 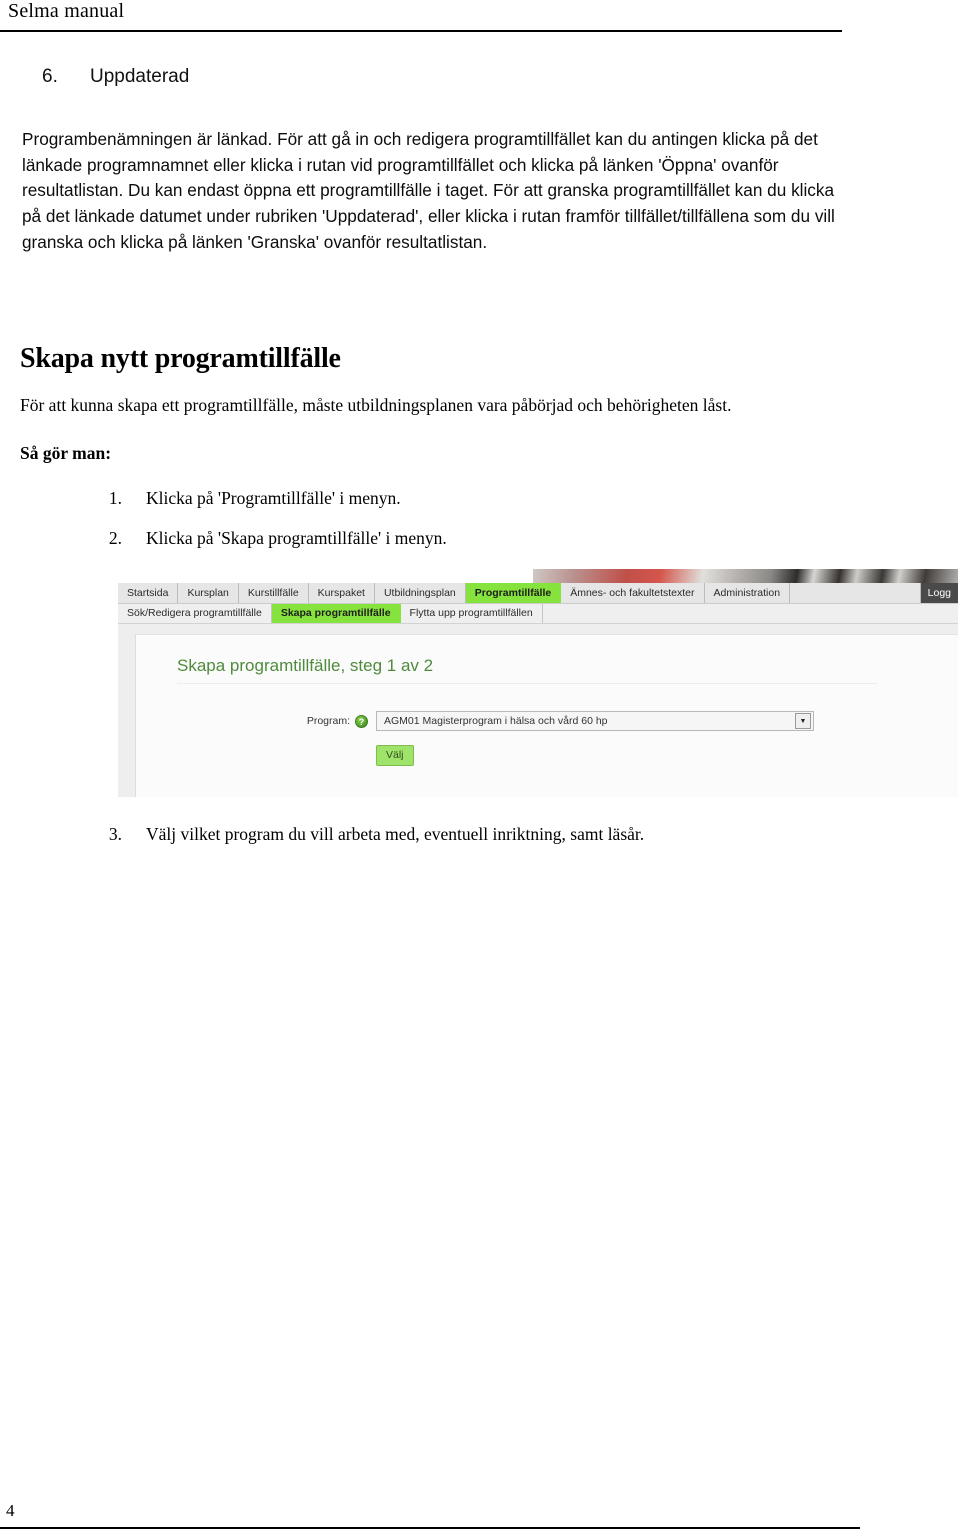 What do you see at coordinates (420, 593) in the screenshot?
I see `tab-utbildningsplan: Utbildningsplan` at bounding box center [420, 593].